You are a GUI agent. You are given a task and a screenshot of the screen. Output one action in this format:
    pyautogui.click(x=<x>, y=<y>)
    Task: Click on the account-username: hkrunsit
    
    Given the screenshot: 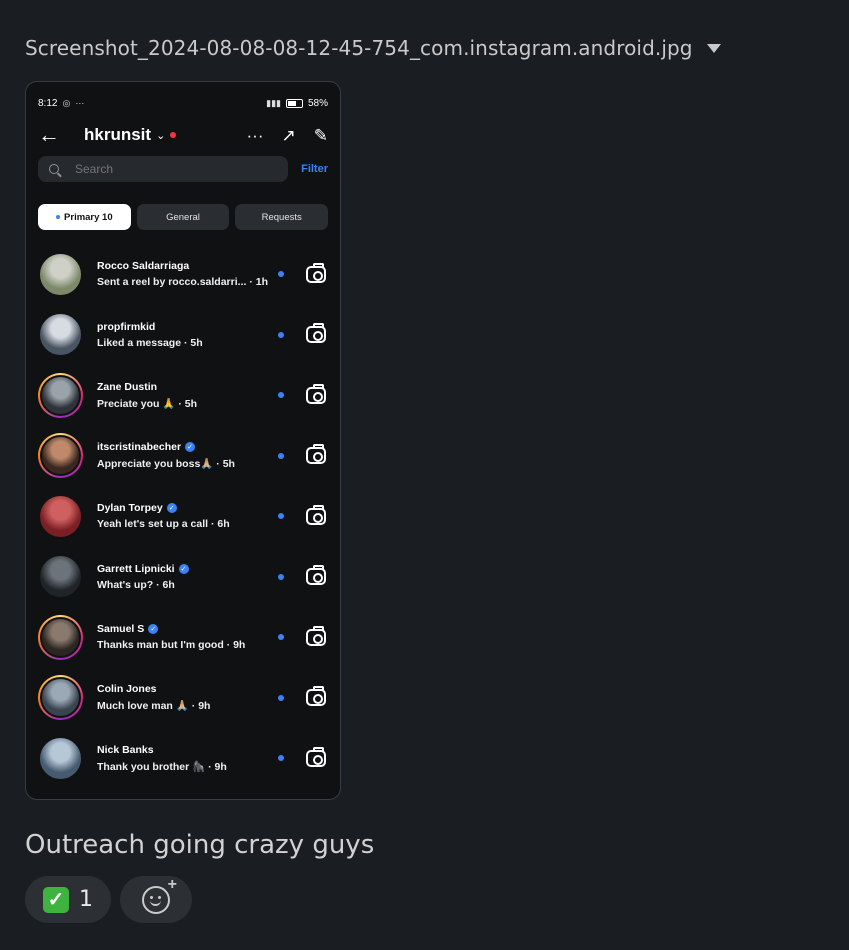 What is the action you would take?
    pyautogui.click(x=117, y=135)
    